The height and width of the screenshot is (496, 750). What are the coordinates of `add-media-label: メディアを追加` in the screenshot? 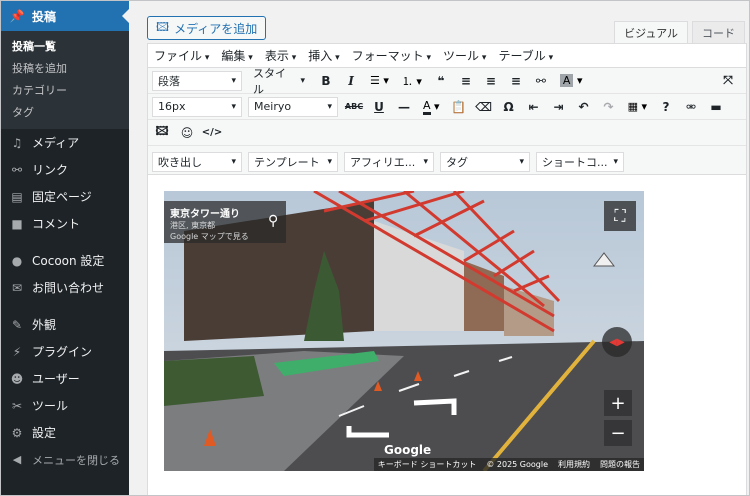 It's located at (216, 28).